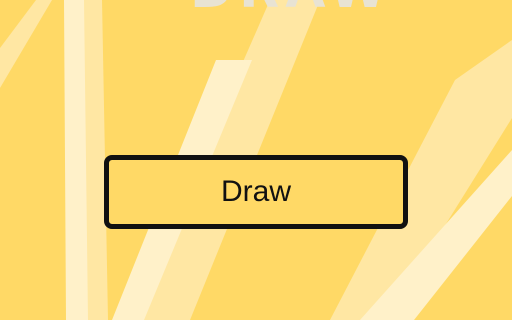 The height and width of the screenshot is (320, 512). What do you see at coordinates (291, 10) in the screenshot?
I see `screen-title: DRAW` at bounding box center [291, 10].